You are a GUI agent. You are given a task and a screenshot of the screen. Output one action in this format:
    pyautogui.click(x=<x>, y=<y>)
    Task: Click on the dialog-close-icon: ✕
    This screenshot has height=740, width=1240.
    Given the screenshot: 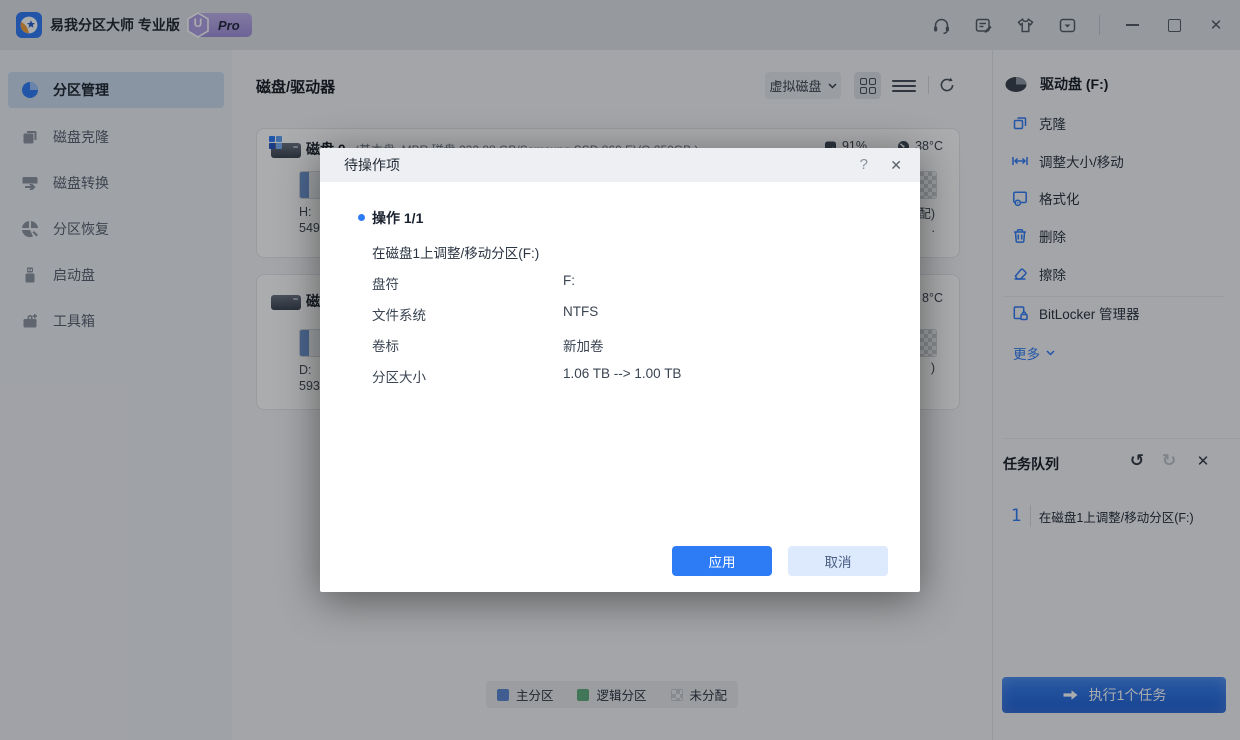 What is the action you would take?
    pyautogui.click(x=896, y=165)
    